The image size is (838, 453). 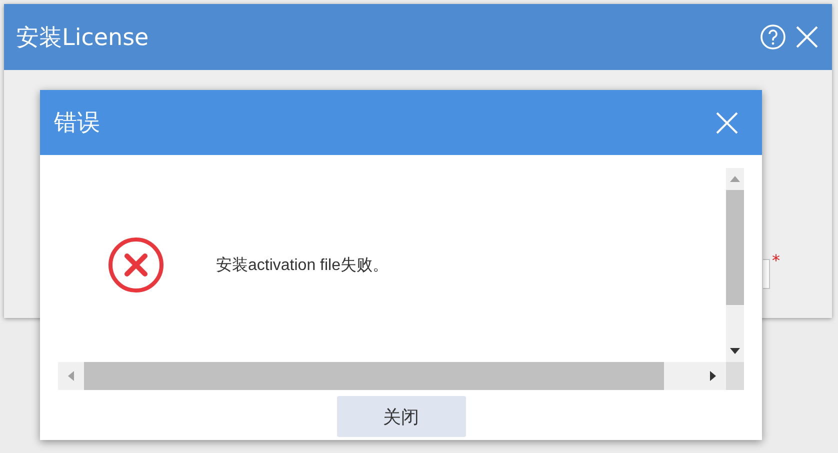 I want to click on scroll-left-icon, so click(x=71, y=376).